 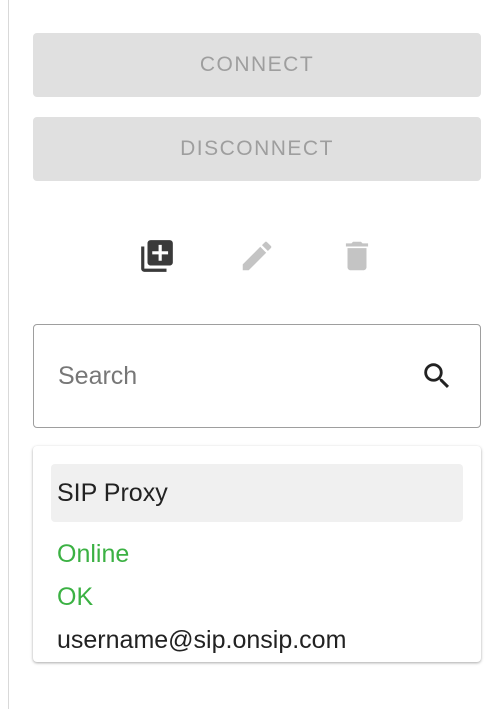 I want to click on account-state: OK, so click(x=75, y=597).